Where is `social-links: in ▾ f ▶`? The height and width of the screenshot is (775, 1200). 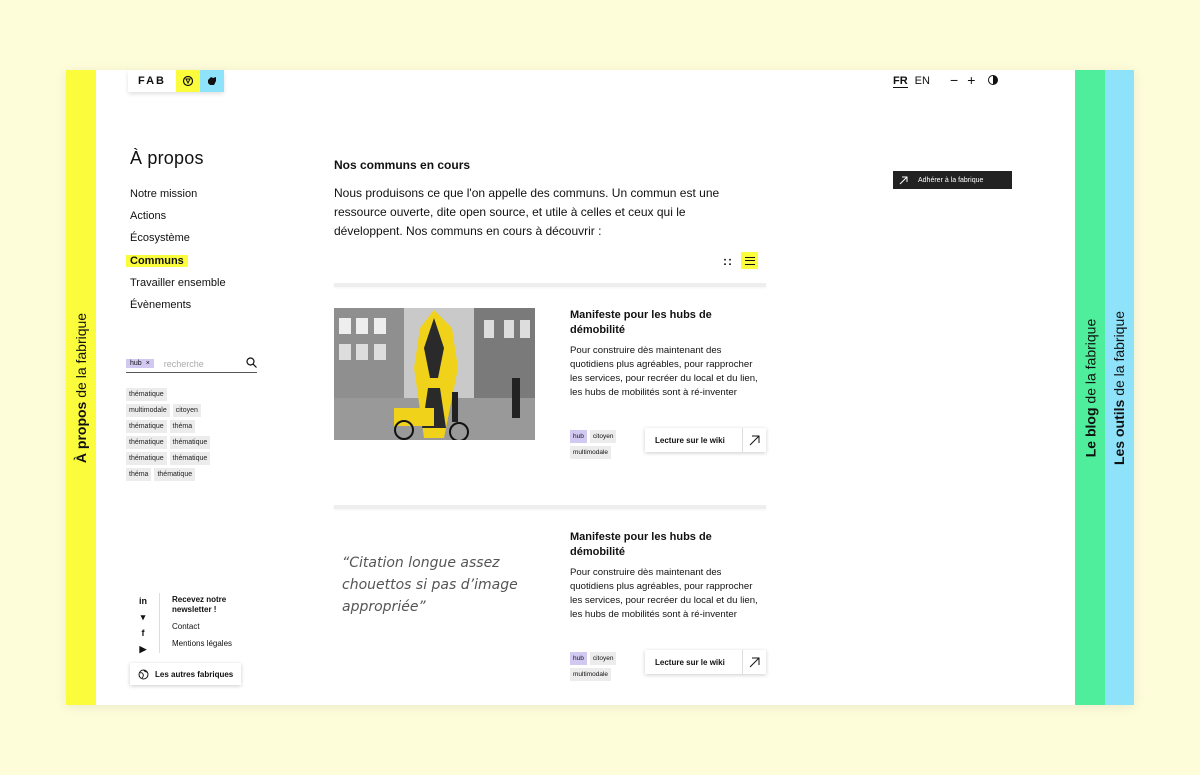 social-links: in ▾ f ▶ is located at coordinates (143, 625).